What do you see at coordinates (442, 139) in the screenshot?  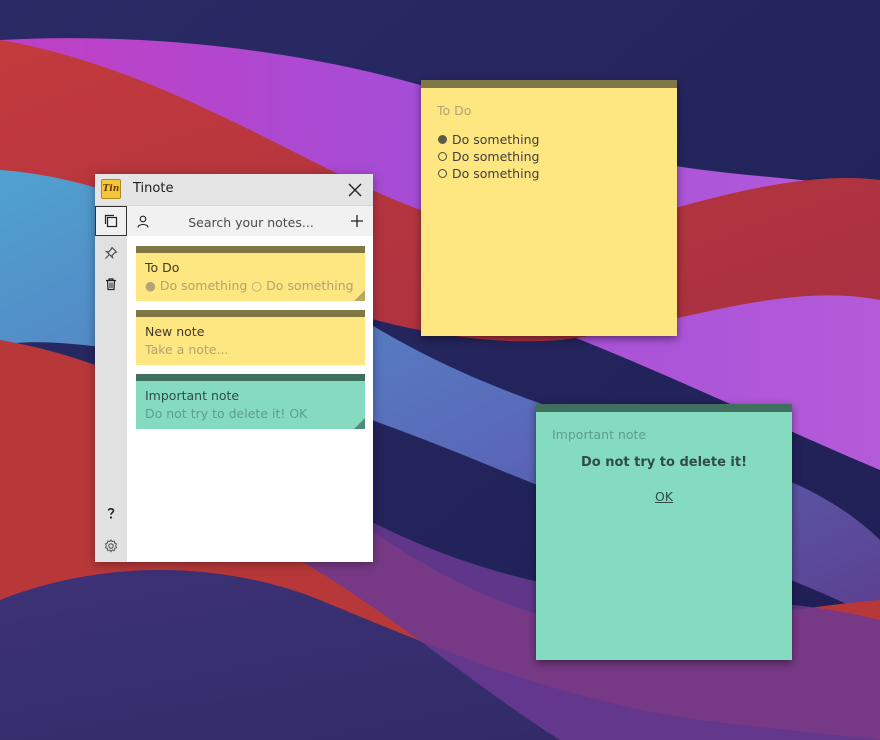 I see `checked-bullet-icon` at bounding box center [442, 139].